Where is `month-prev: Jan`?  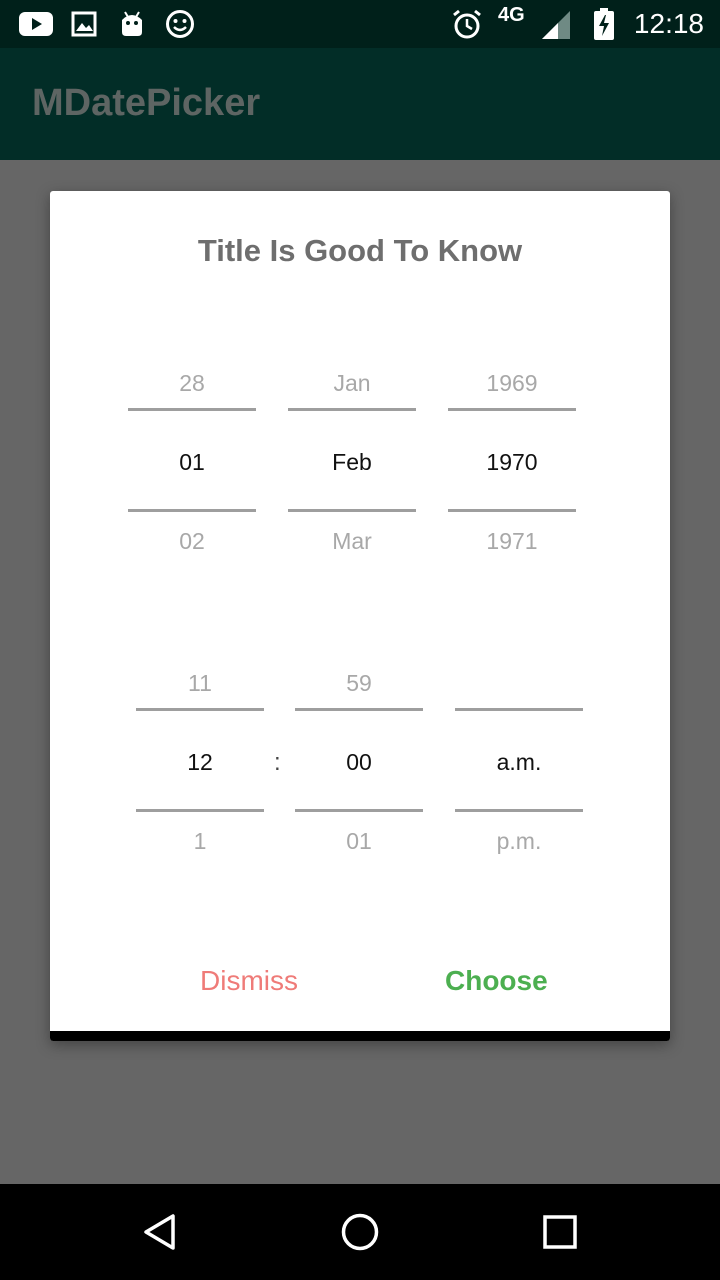
month-prev: Jan is located at coordinates (352, 383).